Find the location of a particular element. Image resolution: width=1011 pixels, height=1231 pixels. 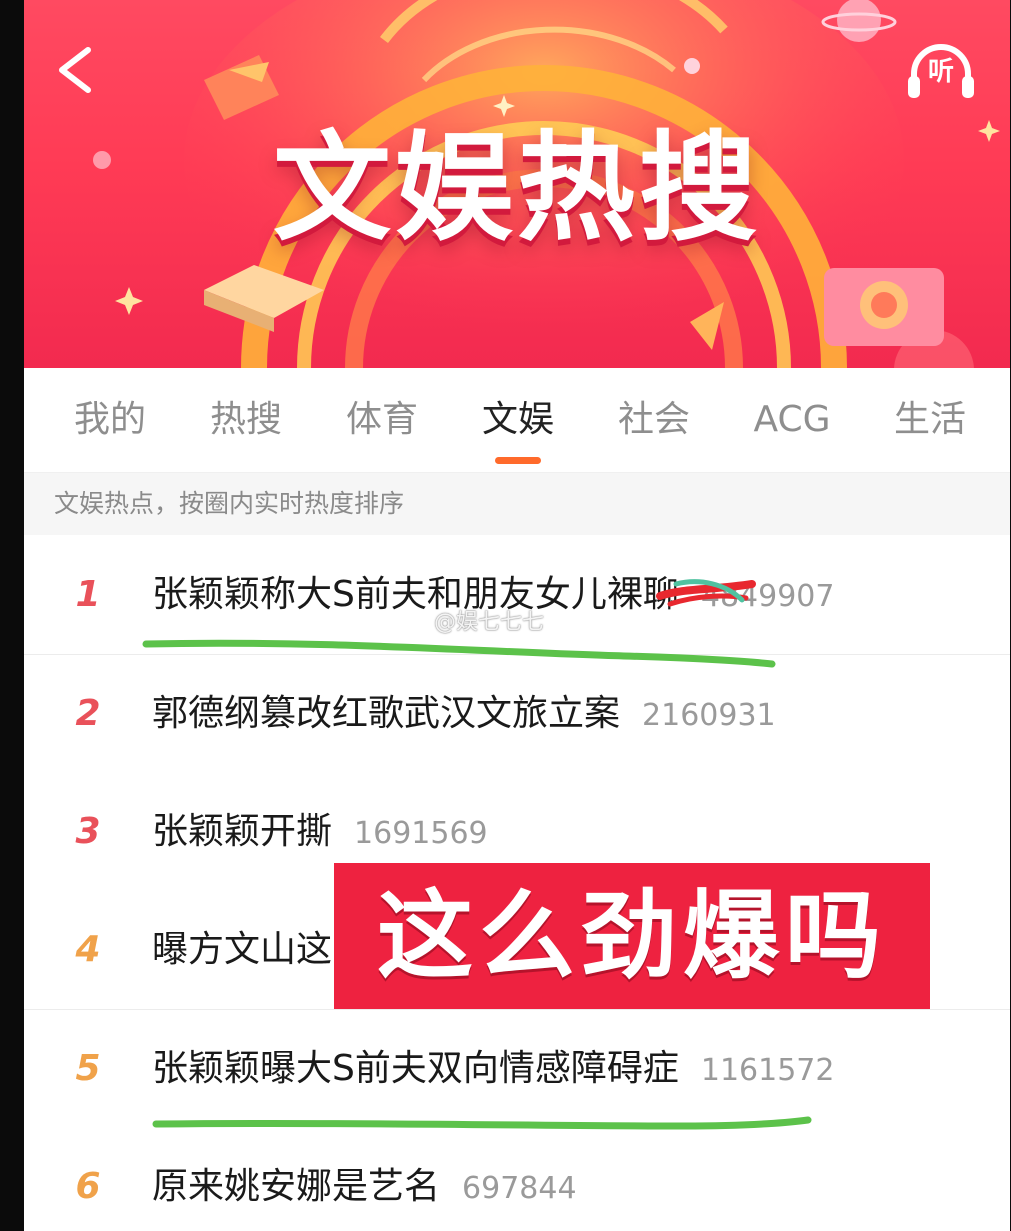

rank-number: 4 is located at coordinates (88, 949).